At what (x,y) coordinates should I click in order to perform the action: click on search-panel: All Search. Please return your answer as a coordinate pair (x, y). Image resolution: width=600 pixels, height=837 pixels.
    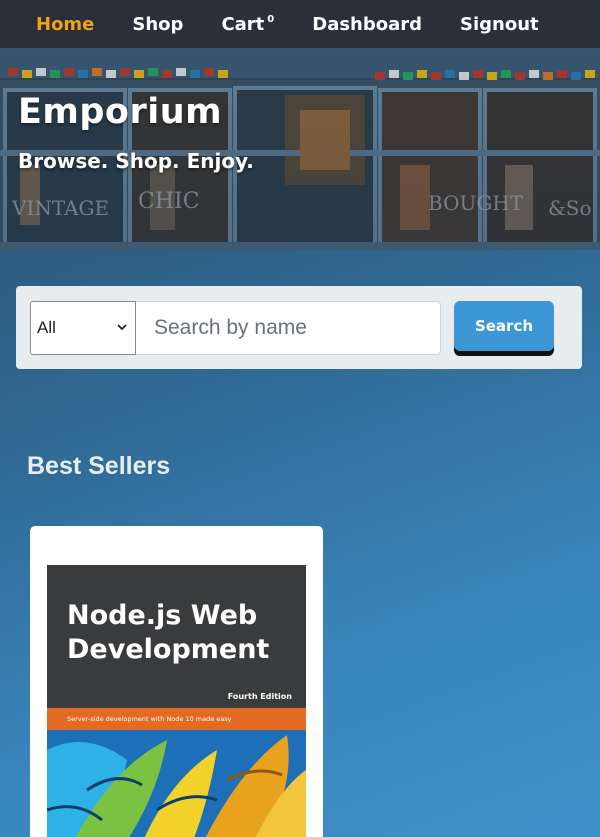
    Looking at the image, I should click on (299, 327).